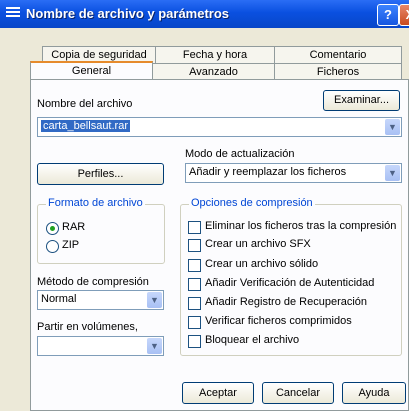  I want to click on filename-value: carta_bellsaut.rar, so click(85, 126).